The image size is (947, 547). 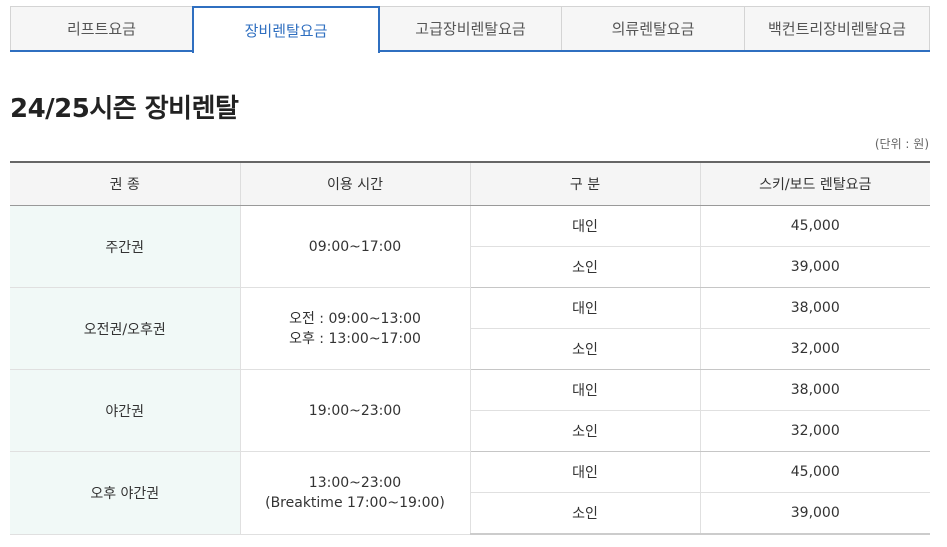 What do you see at coordinates (125, 246) in the screenshot?
I see `ticket-type-cell: 주간권` at bounding box center [125, 246].